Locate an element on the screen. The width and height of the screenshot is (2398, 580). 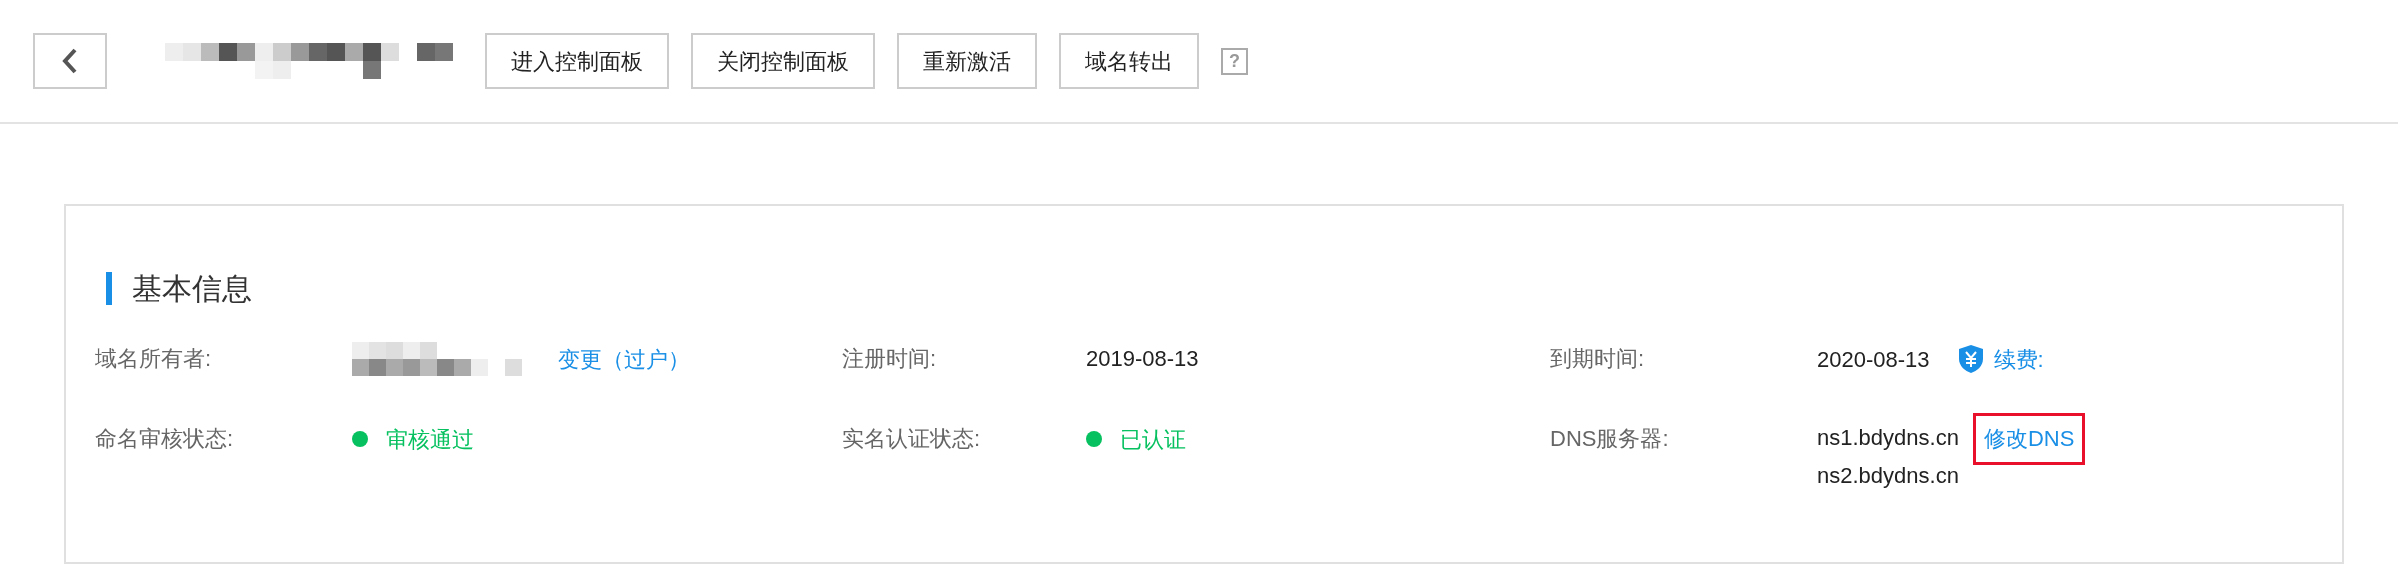
field-label: DNS服务器: is located at coordinates (1609, 438).